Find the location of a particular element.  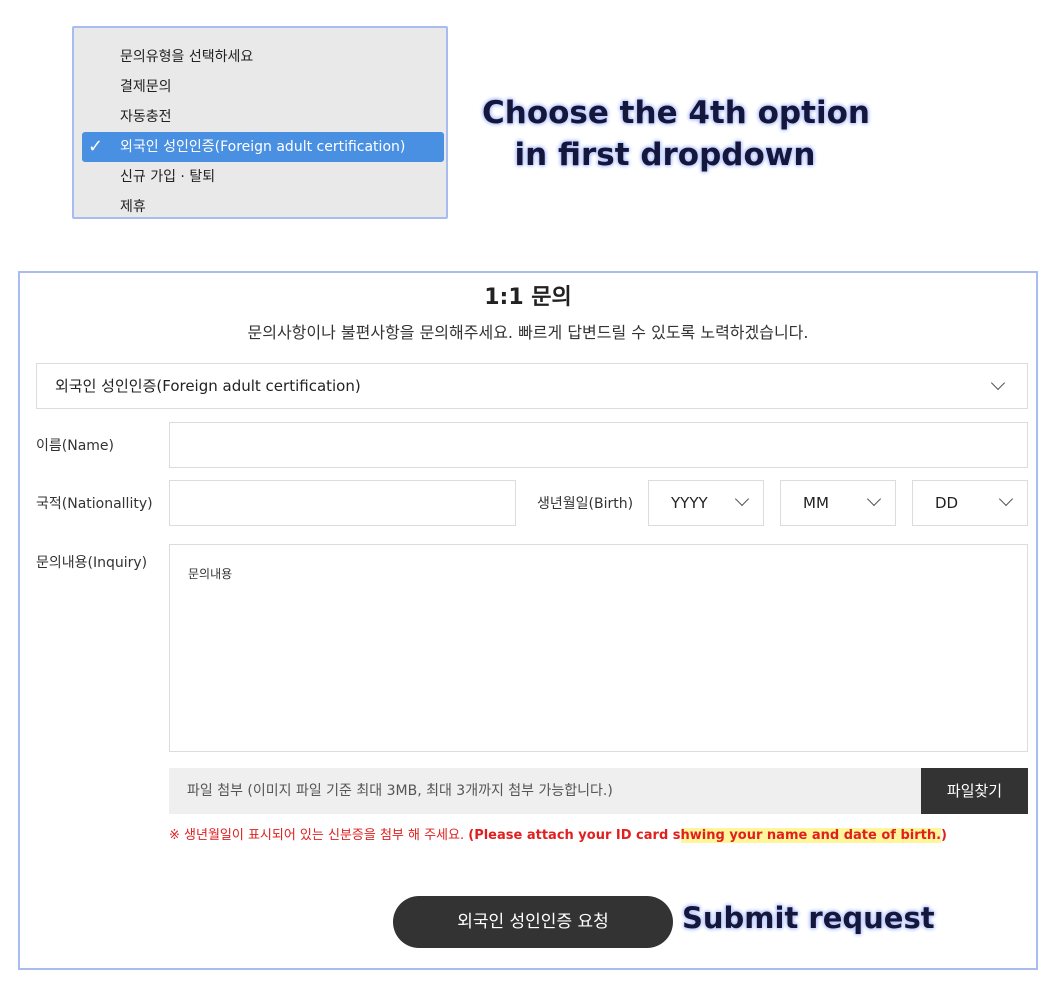

option-label: 결제문의 is located at coordinates (146, 87).